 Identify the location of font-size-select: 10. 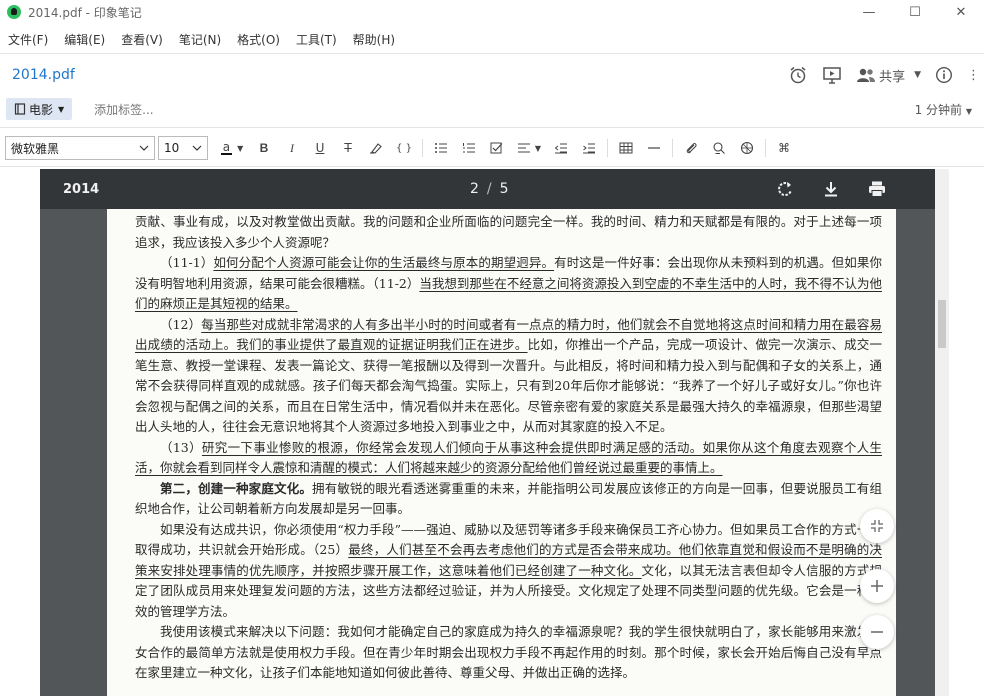
(183, 148).